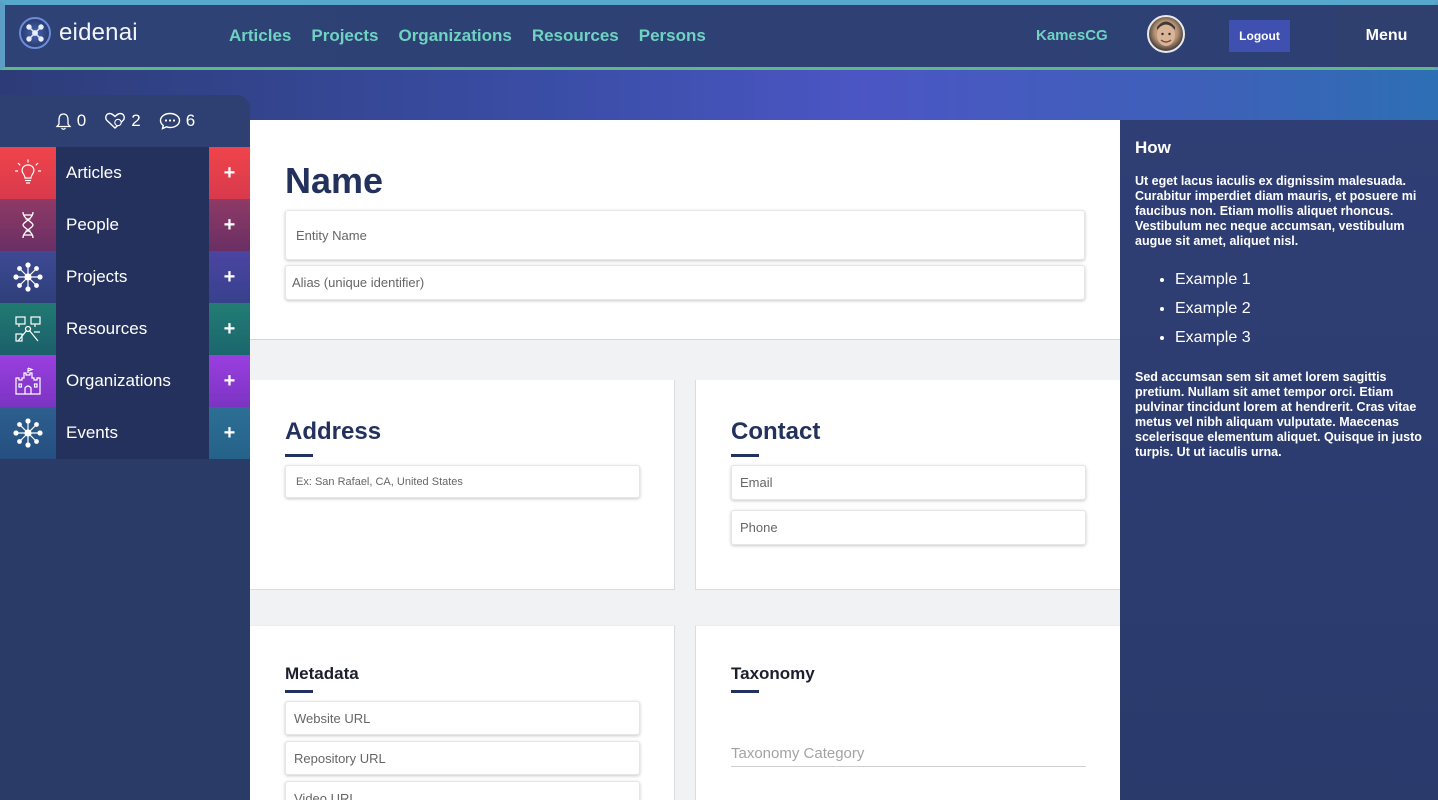 The width and height of the screenshot is (1438, 800). What do you see at coordinates (1072, 35) in the screenshot?
I see `username-link: KamesCG` at bounding box center [1072, 35].